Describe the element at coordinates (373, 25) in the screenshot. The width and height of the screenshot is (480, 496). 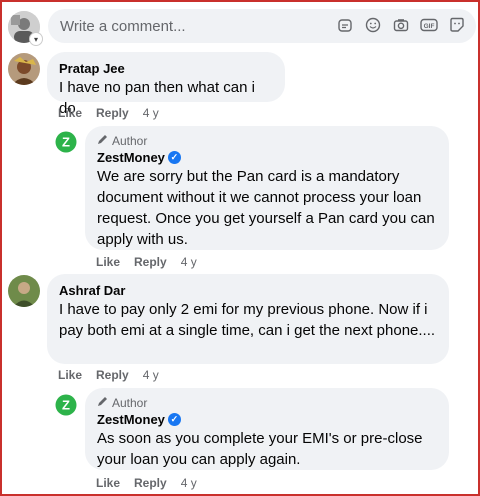
I see `emoji-icon` at that location.